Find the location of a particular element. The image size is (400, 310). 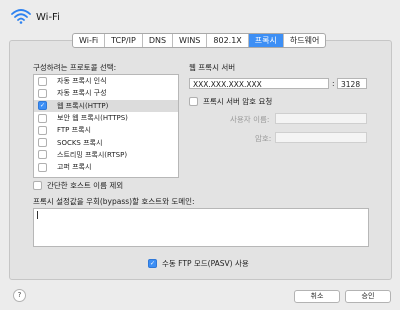

protocol-label: 스트리밍 프록시(RTSP) is located at coordinates (92, 154).